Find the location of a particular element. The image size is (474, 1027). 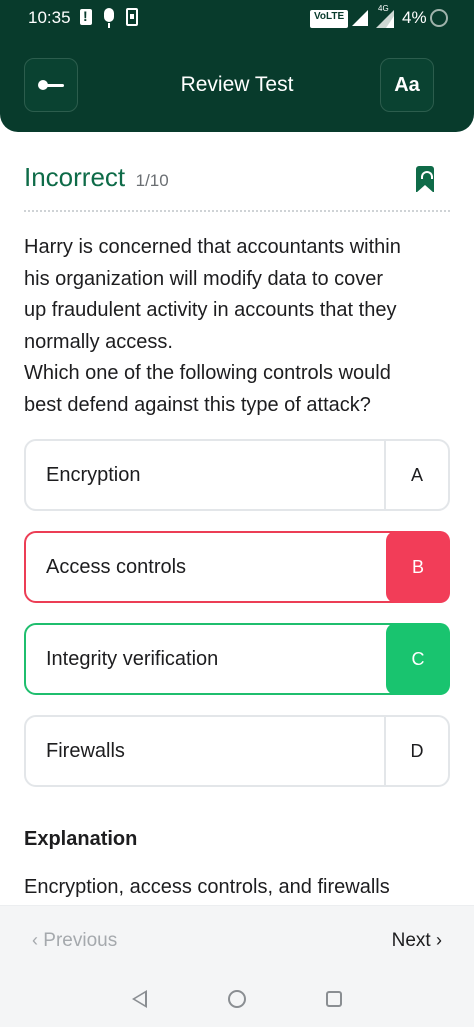

explanation-title: Explanation is located at coordinates (81, 839).